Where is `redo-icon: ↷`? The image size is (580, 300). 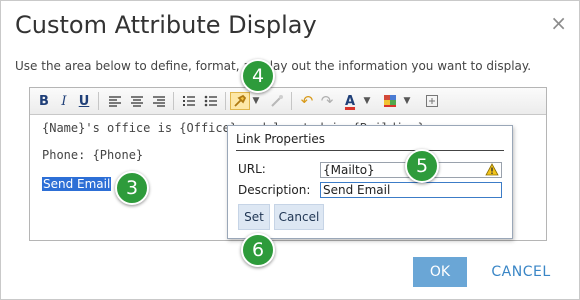
redo-icon: ↷ is located at coordinates (327, 101).